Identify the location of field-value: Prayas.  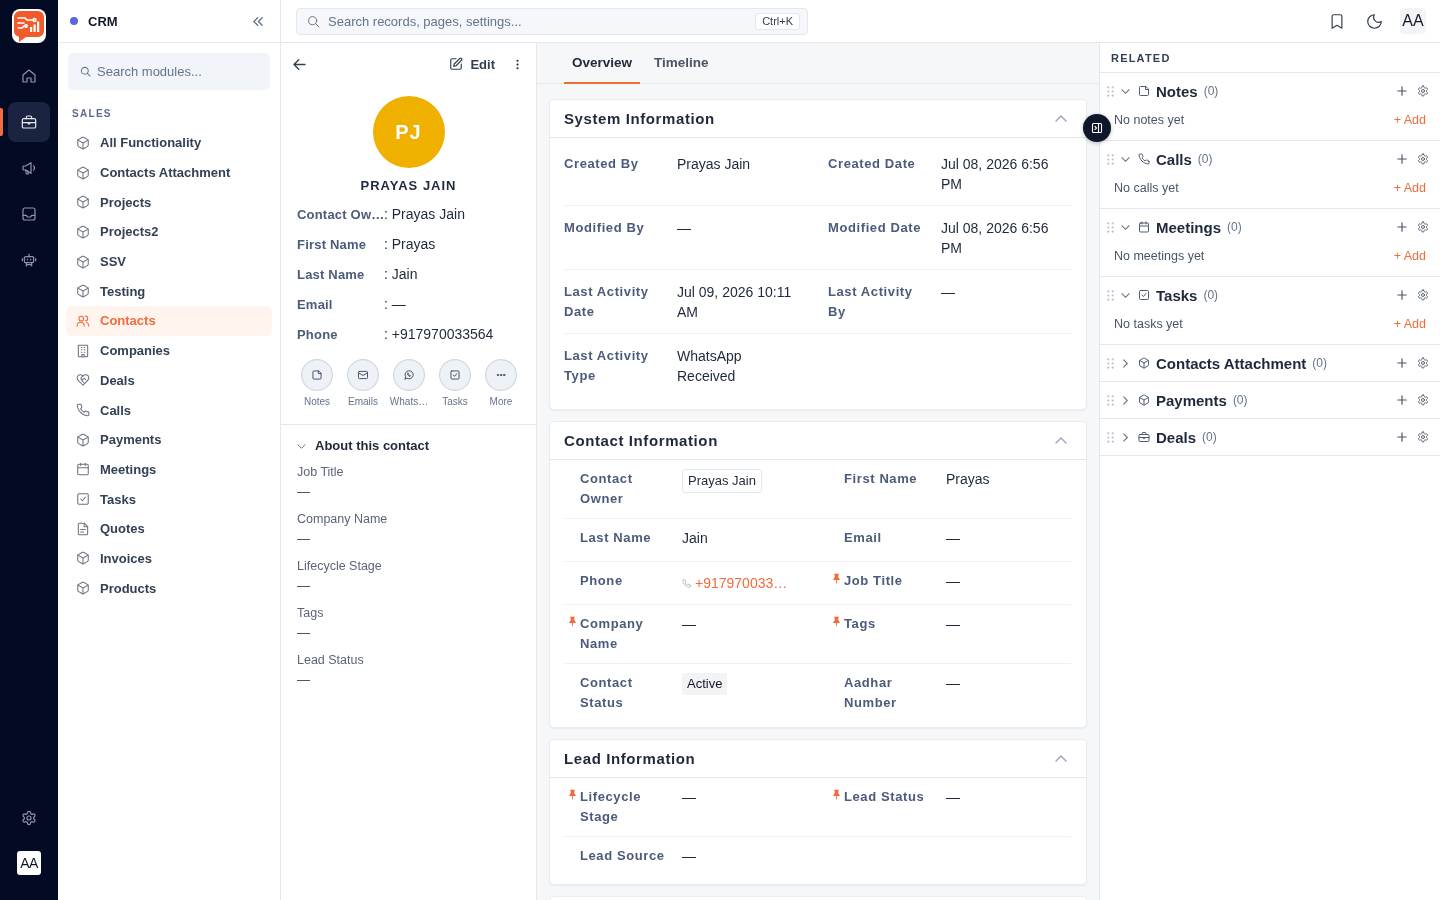
(968, 479).